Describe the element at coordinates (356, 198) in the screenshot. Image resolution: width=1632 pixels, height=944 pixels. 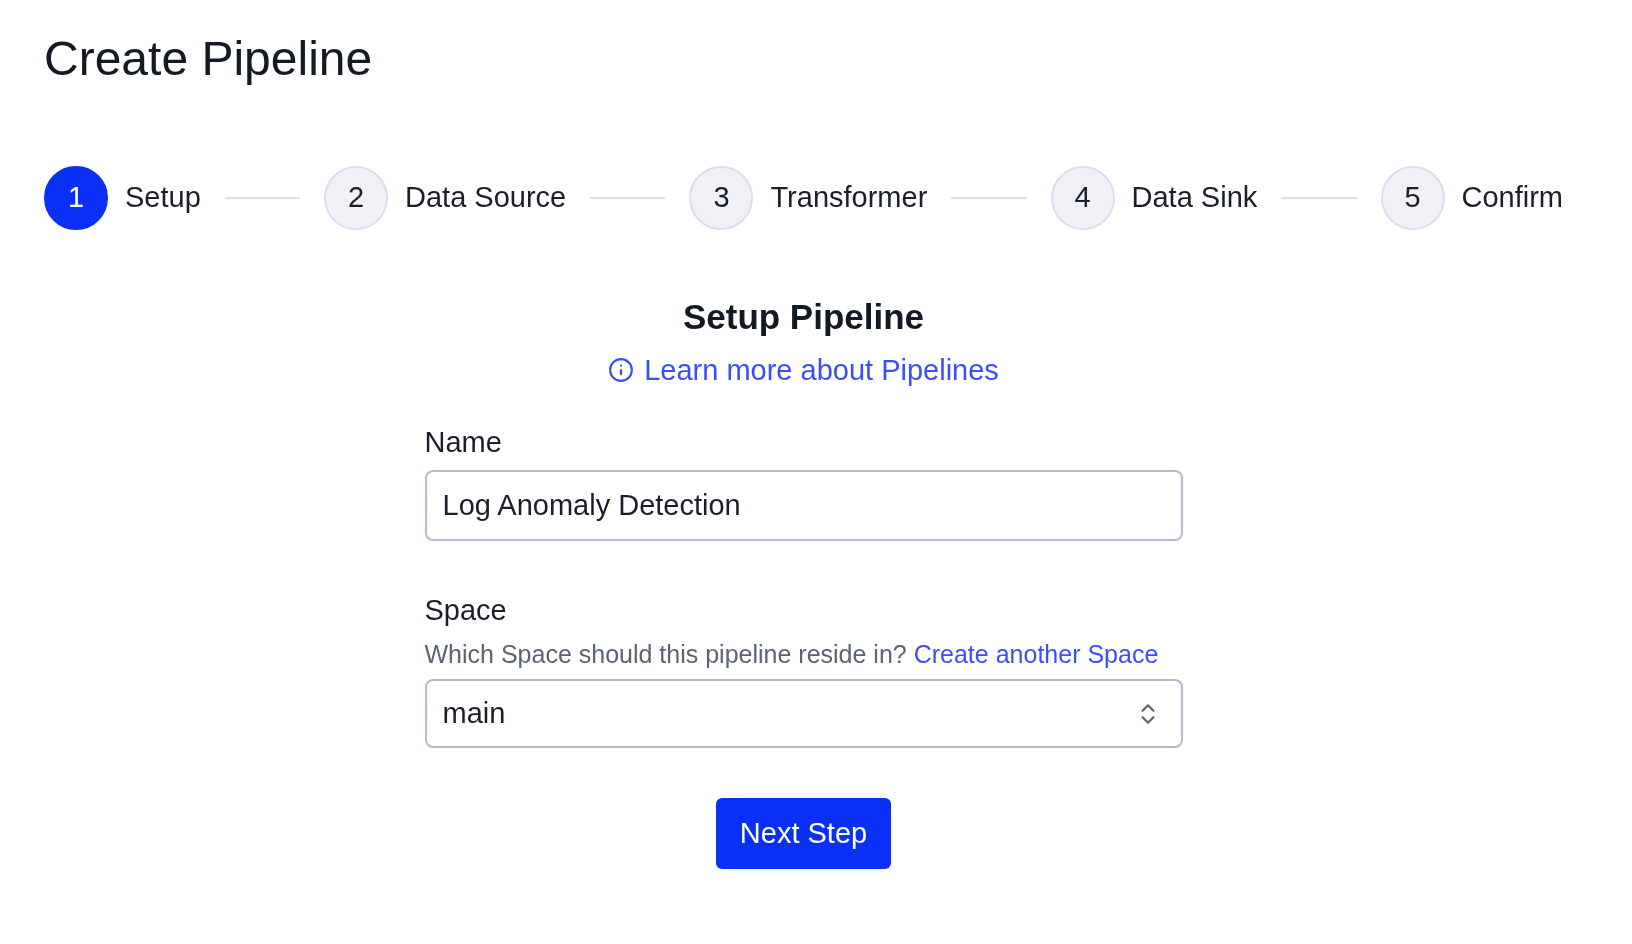
I see `step-number: 2` at that location.